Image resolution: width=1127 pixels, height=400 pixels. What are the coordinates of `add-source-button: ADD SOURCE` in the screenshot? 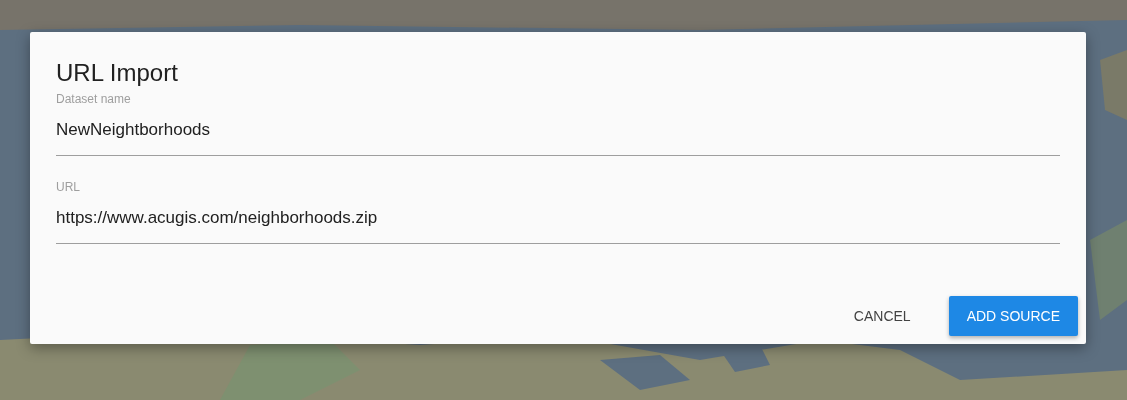 It's located at (1013, 316).